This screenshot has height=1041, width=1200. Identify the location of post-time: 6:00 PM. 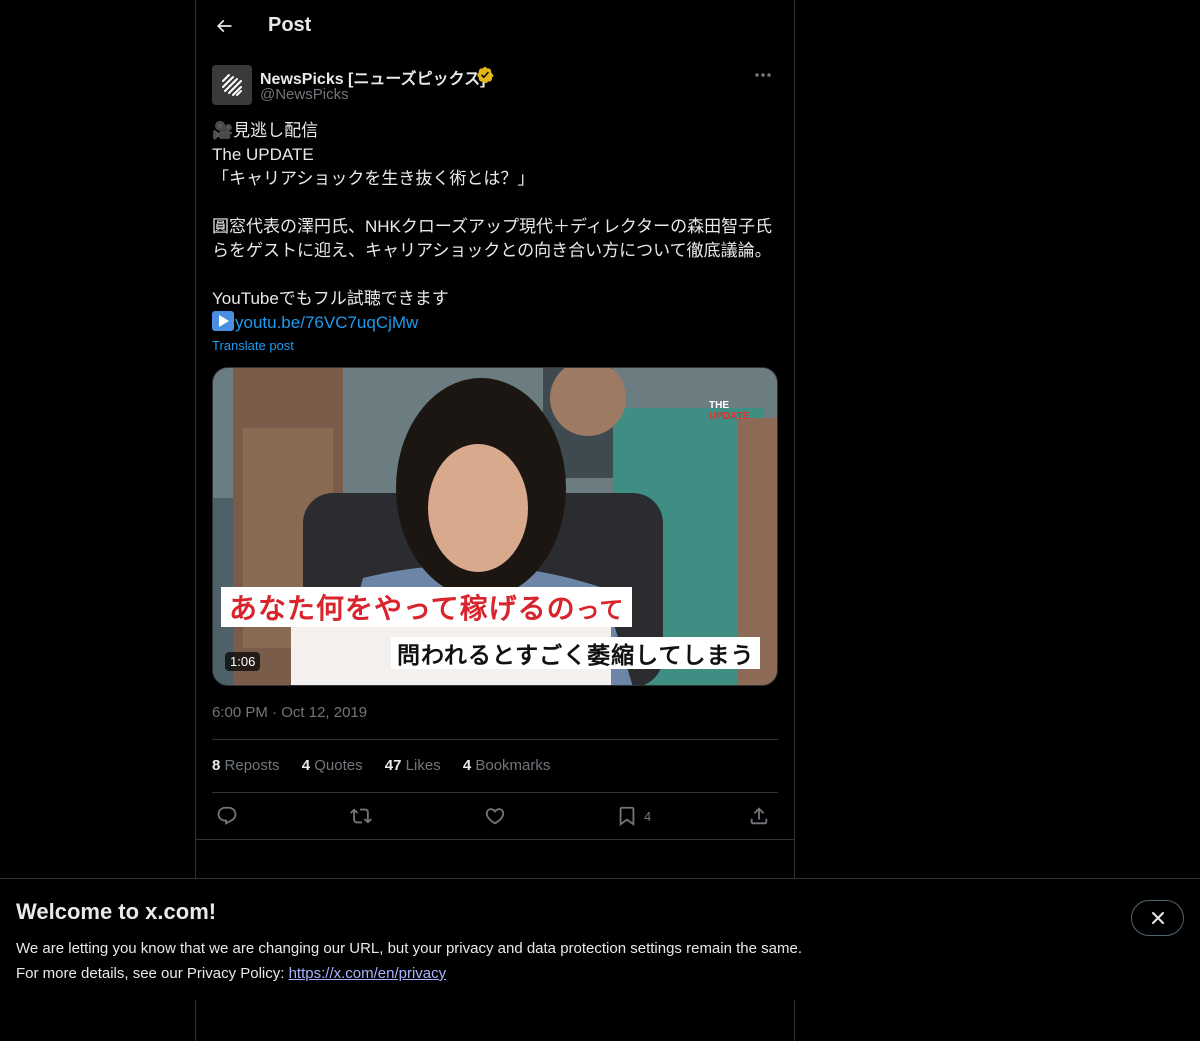
(240, 712).